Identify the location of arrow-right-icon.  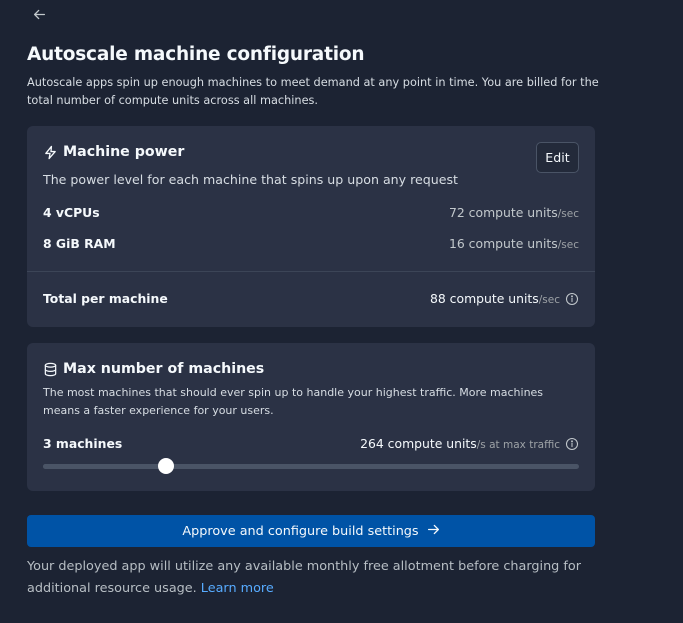
(433, 531).